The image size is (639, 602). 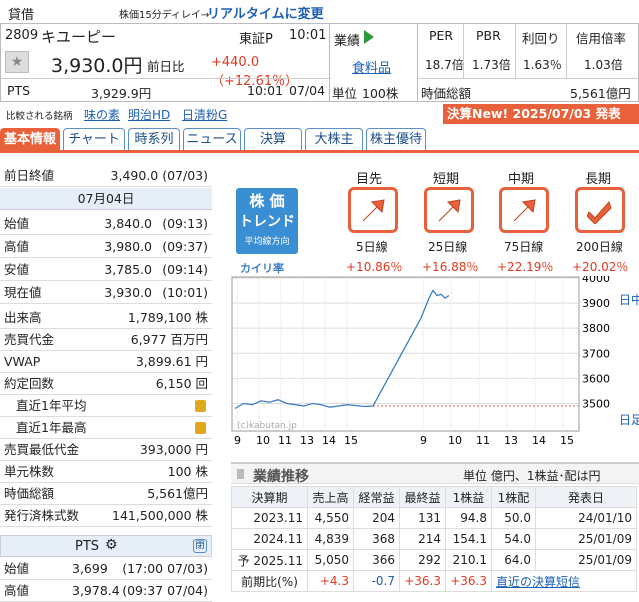 What do you see at coordinates (596, 303) in the screenshot?
I see `y-tick-label: 3900` at bounding box center [596, 303].